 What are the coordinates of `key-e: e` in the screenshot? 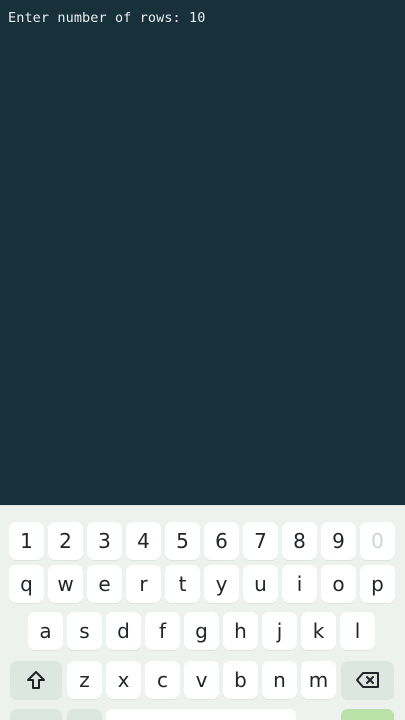 It's located at (104, 584).